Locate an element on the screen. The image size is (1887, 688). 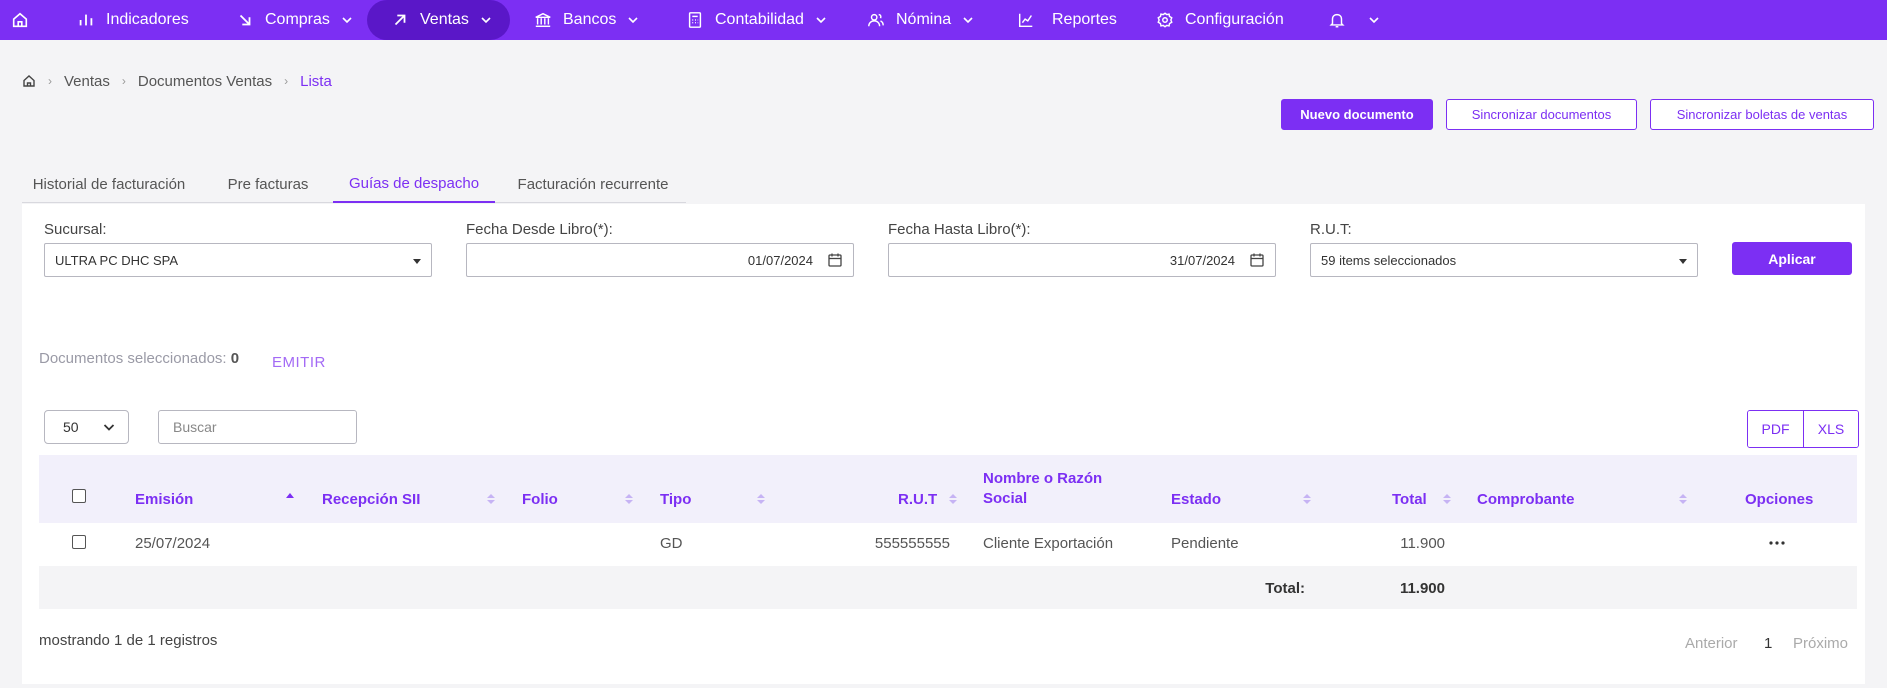
column-header-comprobante: Comprobante is located at coordinates (1526, 499).